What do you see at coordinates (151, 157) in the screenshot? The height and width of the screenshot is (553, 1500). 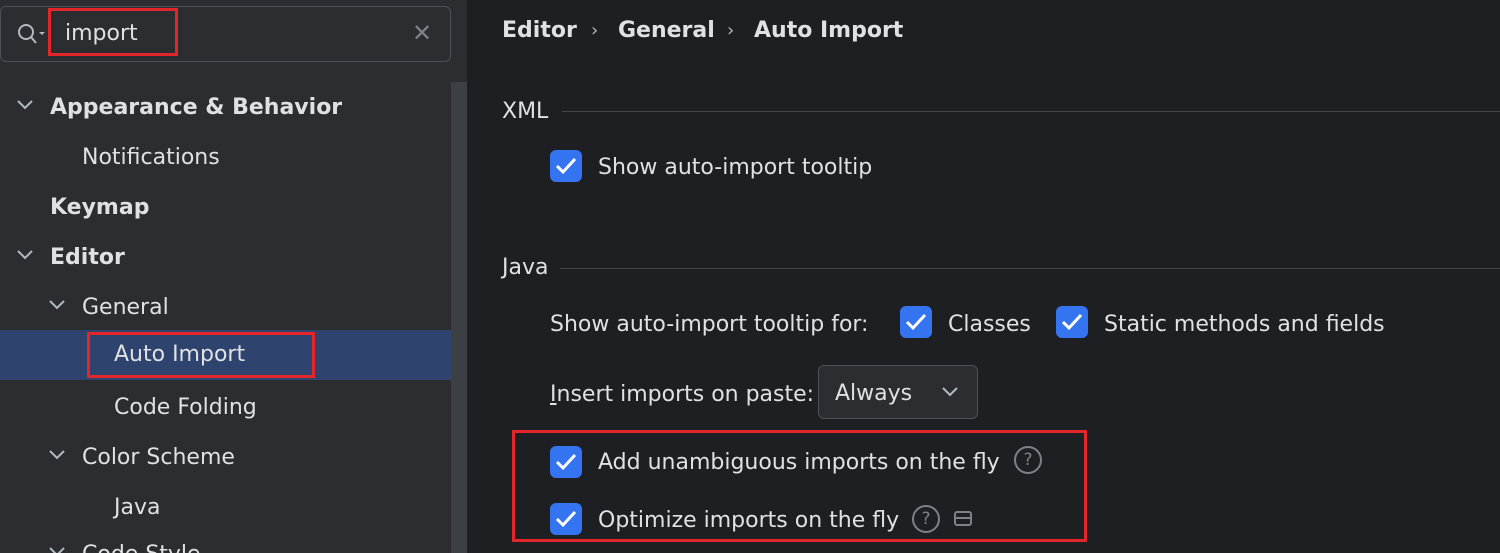 I see `tree-item-label: Notifications` at bounding box center [151, 157].